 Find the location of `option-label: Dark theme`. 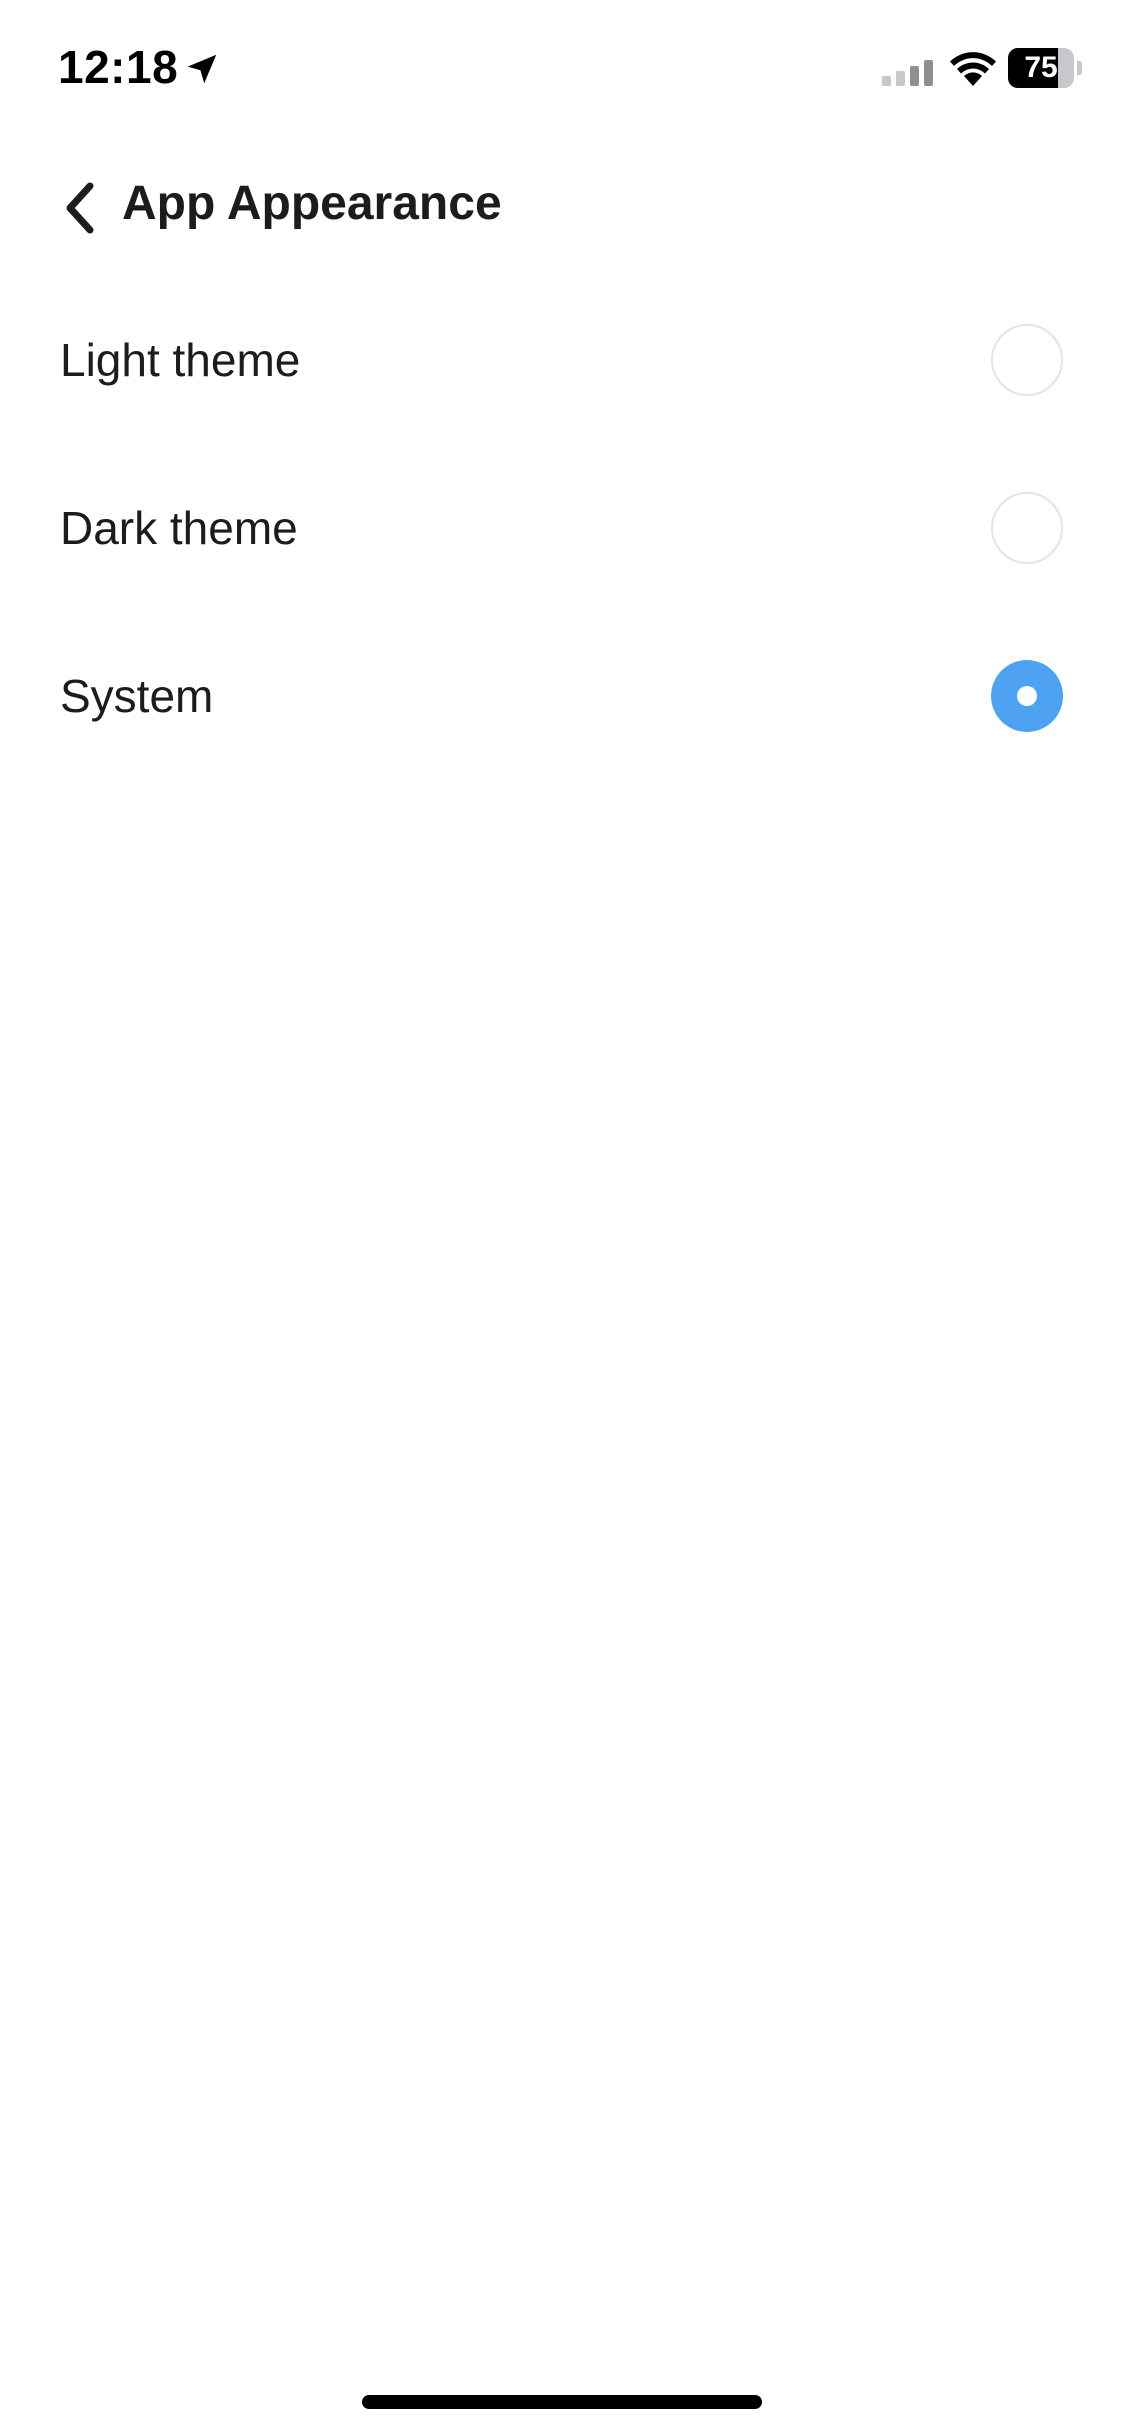

option-label: Dark theme is located at coordinates (179, 528).